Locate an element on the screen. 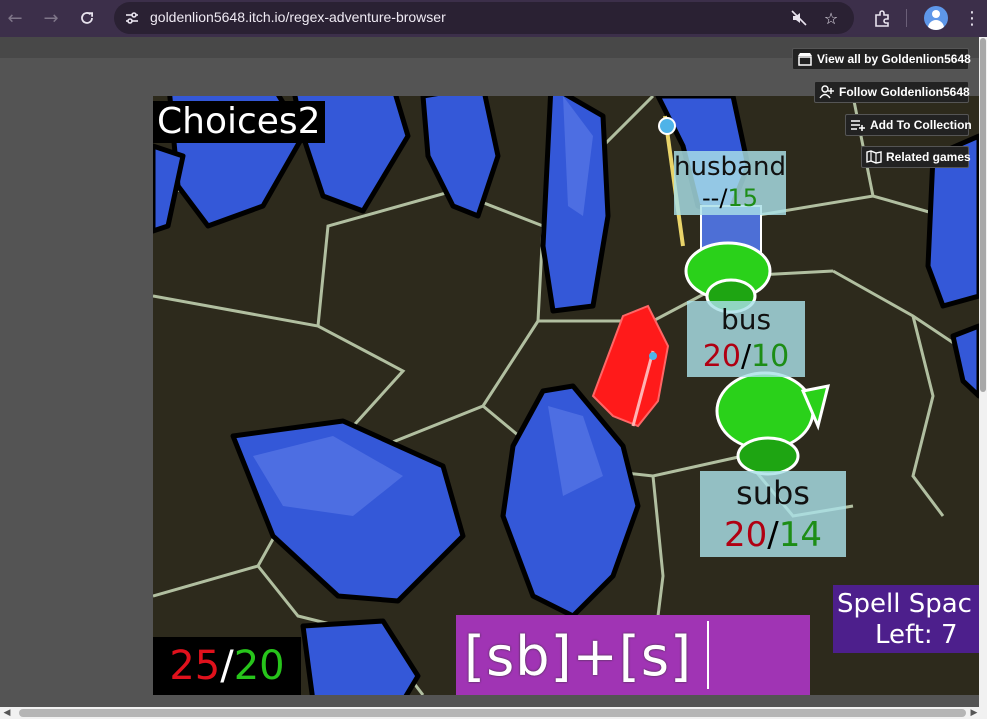 This screenshot has height=719, width=987. spell-input-text: [sb]+[s] is located at coordinates (578, 656).